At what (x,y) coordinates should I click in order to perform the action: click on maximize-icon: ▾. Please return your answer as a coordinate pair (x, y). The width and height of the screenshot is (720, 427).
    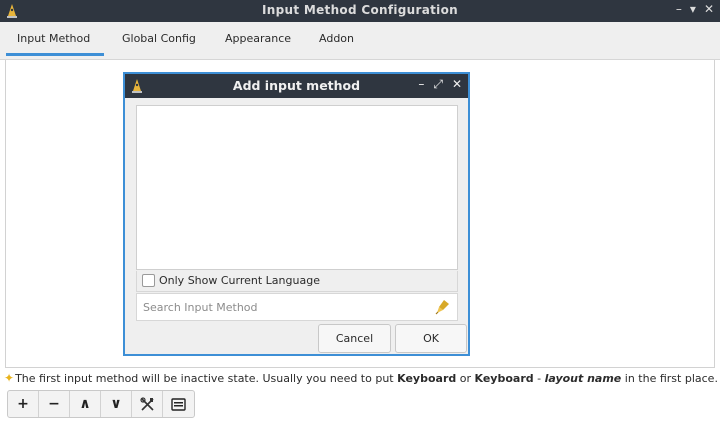
    Looking at the image, I should click on (693, 9).